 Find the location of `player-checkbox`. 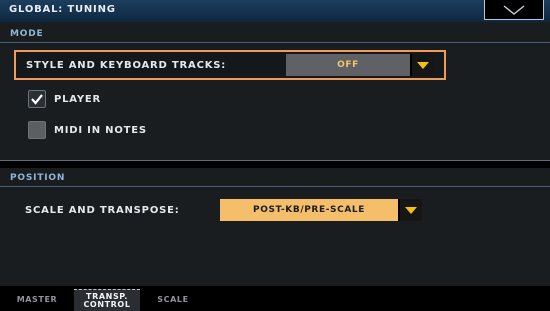

player-checkbox is located at coordinates (37, 99).